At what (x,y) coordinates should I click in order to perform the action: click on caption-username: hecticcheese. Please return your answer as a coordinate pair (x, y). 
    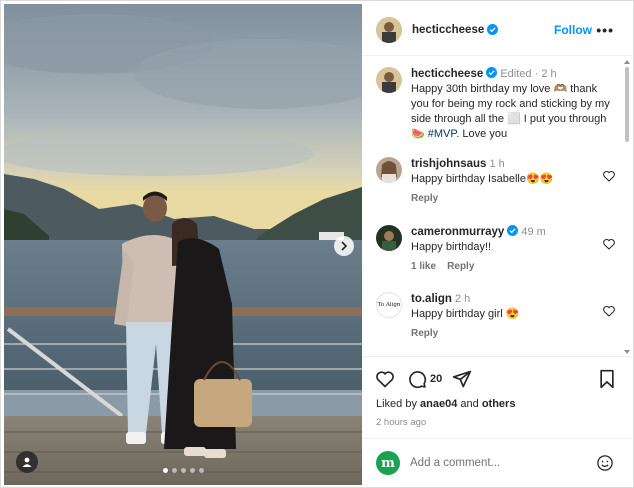
    Looking at the image, I should click on (447, 74).